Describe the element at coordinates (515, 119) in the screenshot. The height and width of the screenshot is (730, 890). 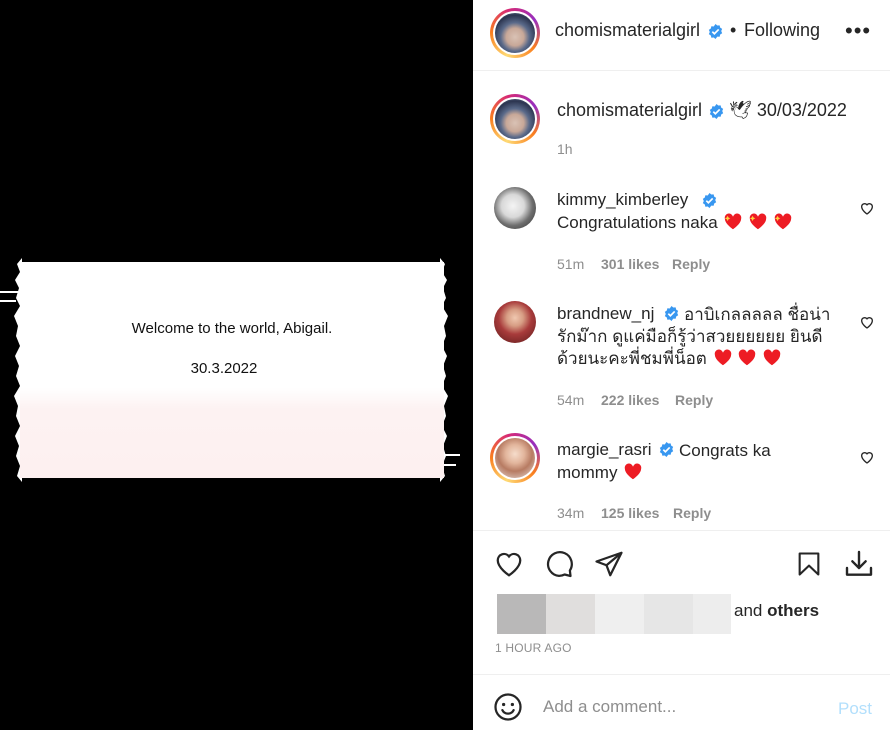
I see `caption-avatar` at that location.